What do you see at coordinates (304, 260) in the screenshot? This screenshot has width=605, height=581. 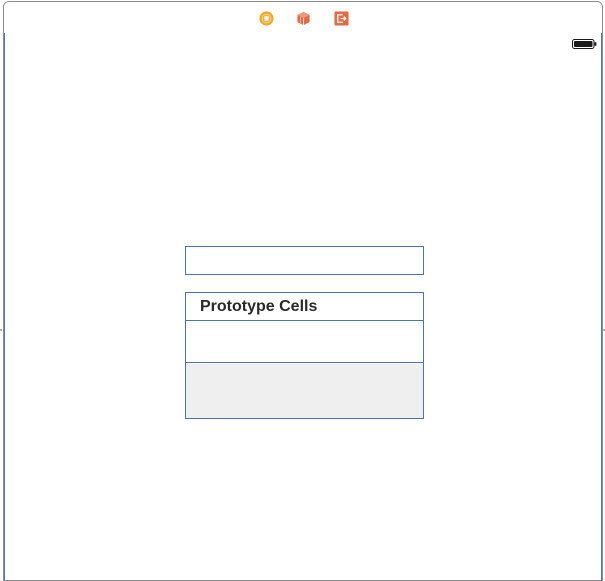 I see `text-field` at bounding box center [304, 260].